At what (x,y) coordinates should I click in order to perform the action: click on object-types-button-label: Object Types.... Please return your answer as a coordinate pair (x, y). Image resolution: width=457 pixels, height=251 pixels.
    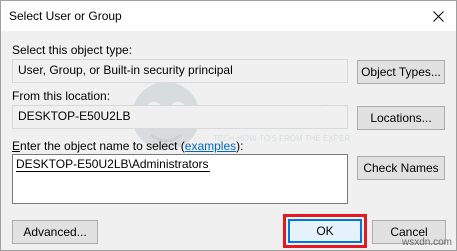
    Looking at the image, I should click on (401, 72).